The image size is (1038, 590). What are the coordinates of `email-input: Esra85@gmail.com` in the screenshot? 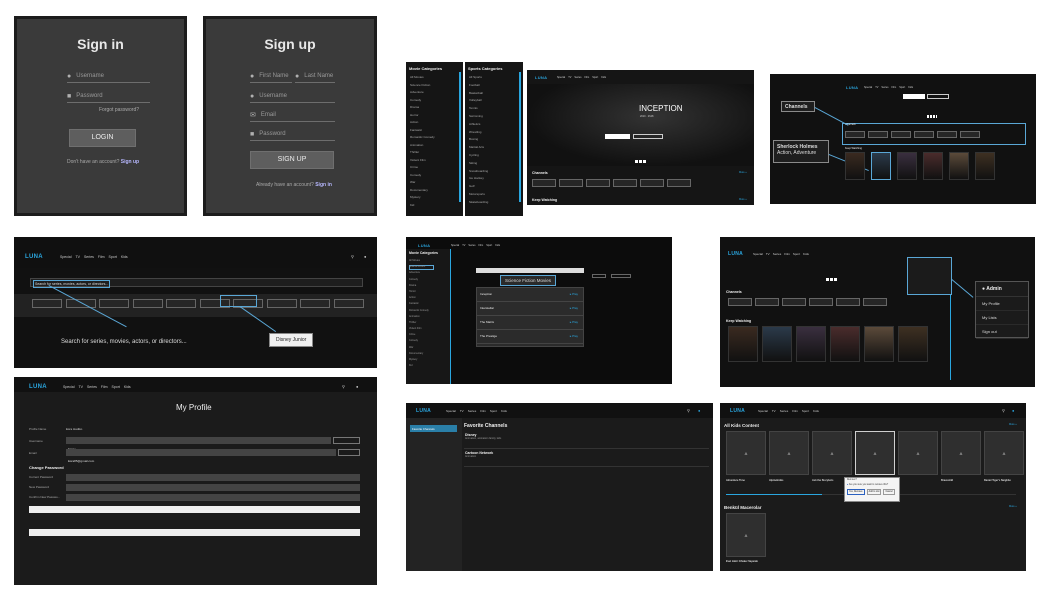 It's located at (201, 456).